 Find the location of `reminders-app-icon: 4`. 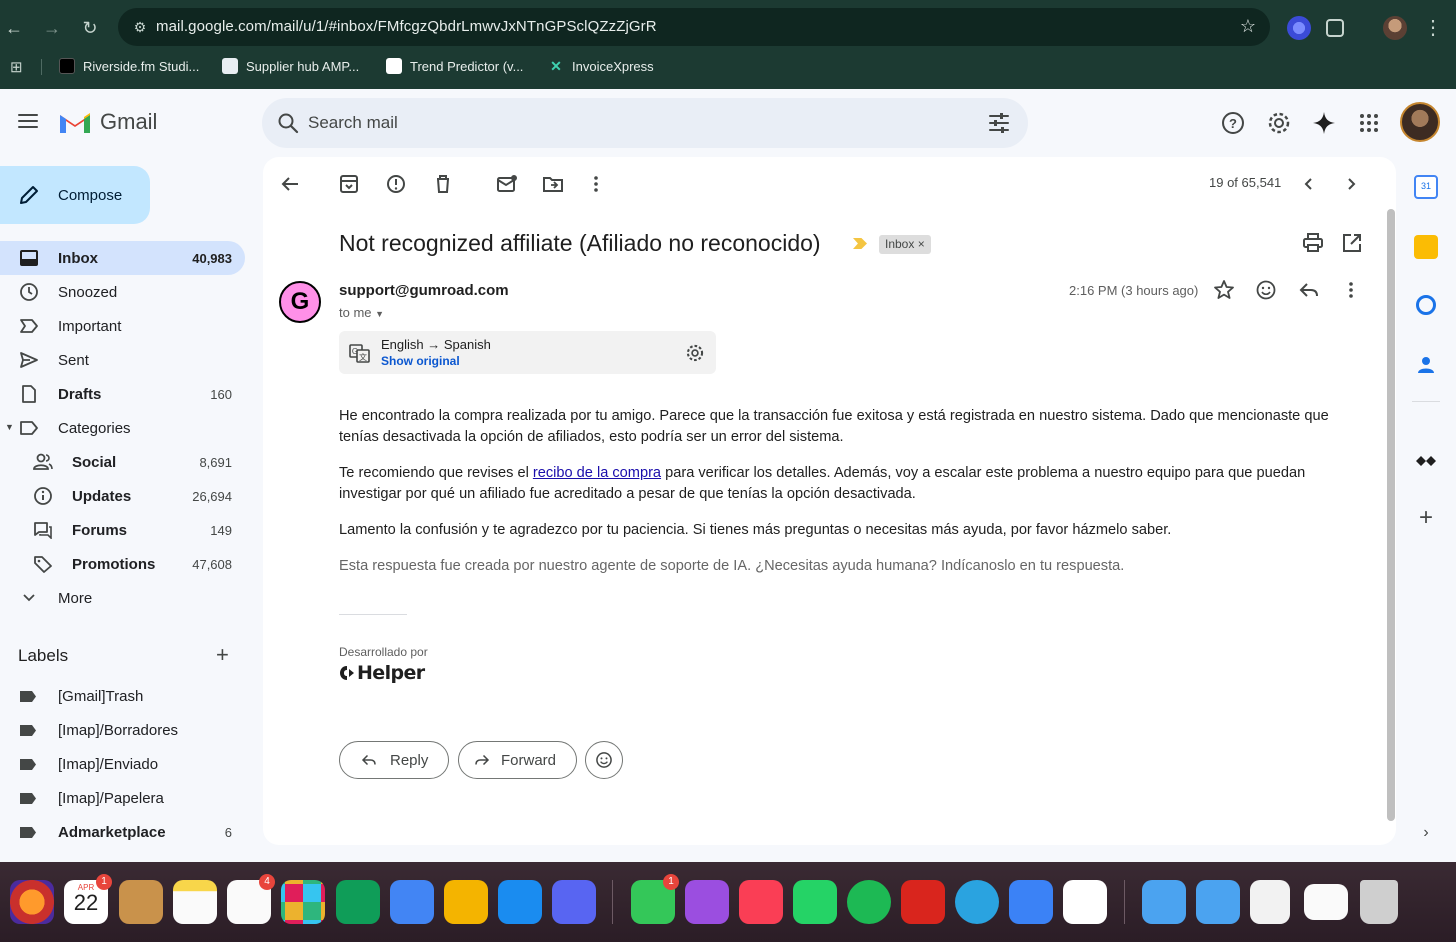

reminders-app-icon: 4 is located at coordinates (251, 899).